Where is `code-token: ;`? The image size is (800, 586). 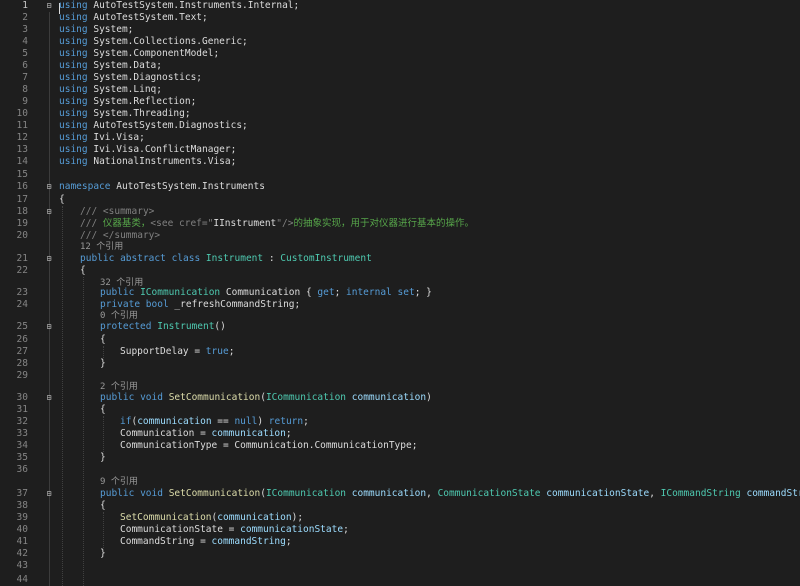 code-token: ; is located at coordinates (288, 541).